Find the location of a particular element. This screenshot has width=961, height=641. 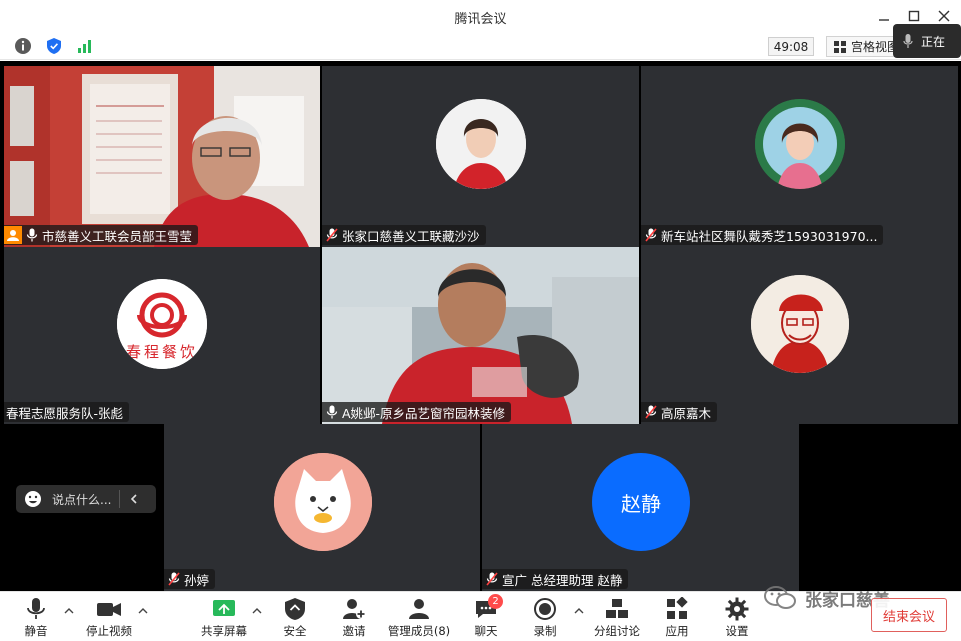

end-meeting-button: 结束会议 is located at coordinates (909, 615).